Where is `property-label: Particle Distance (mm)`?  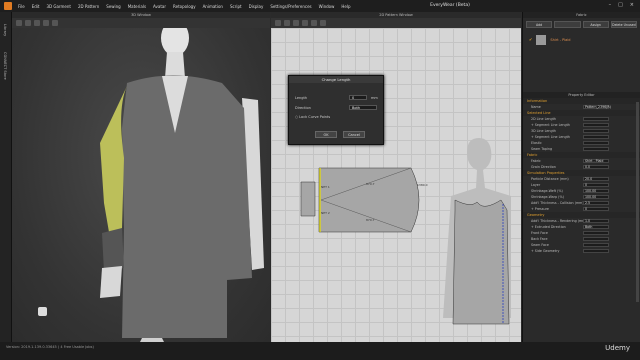
property-label: Particle Distance (mm) is located at coordinates (550, 179).